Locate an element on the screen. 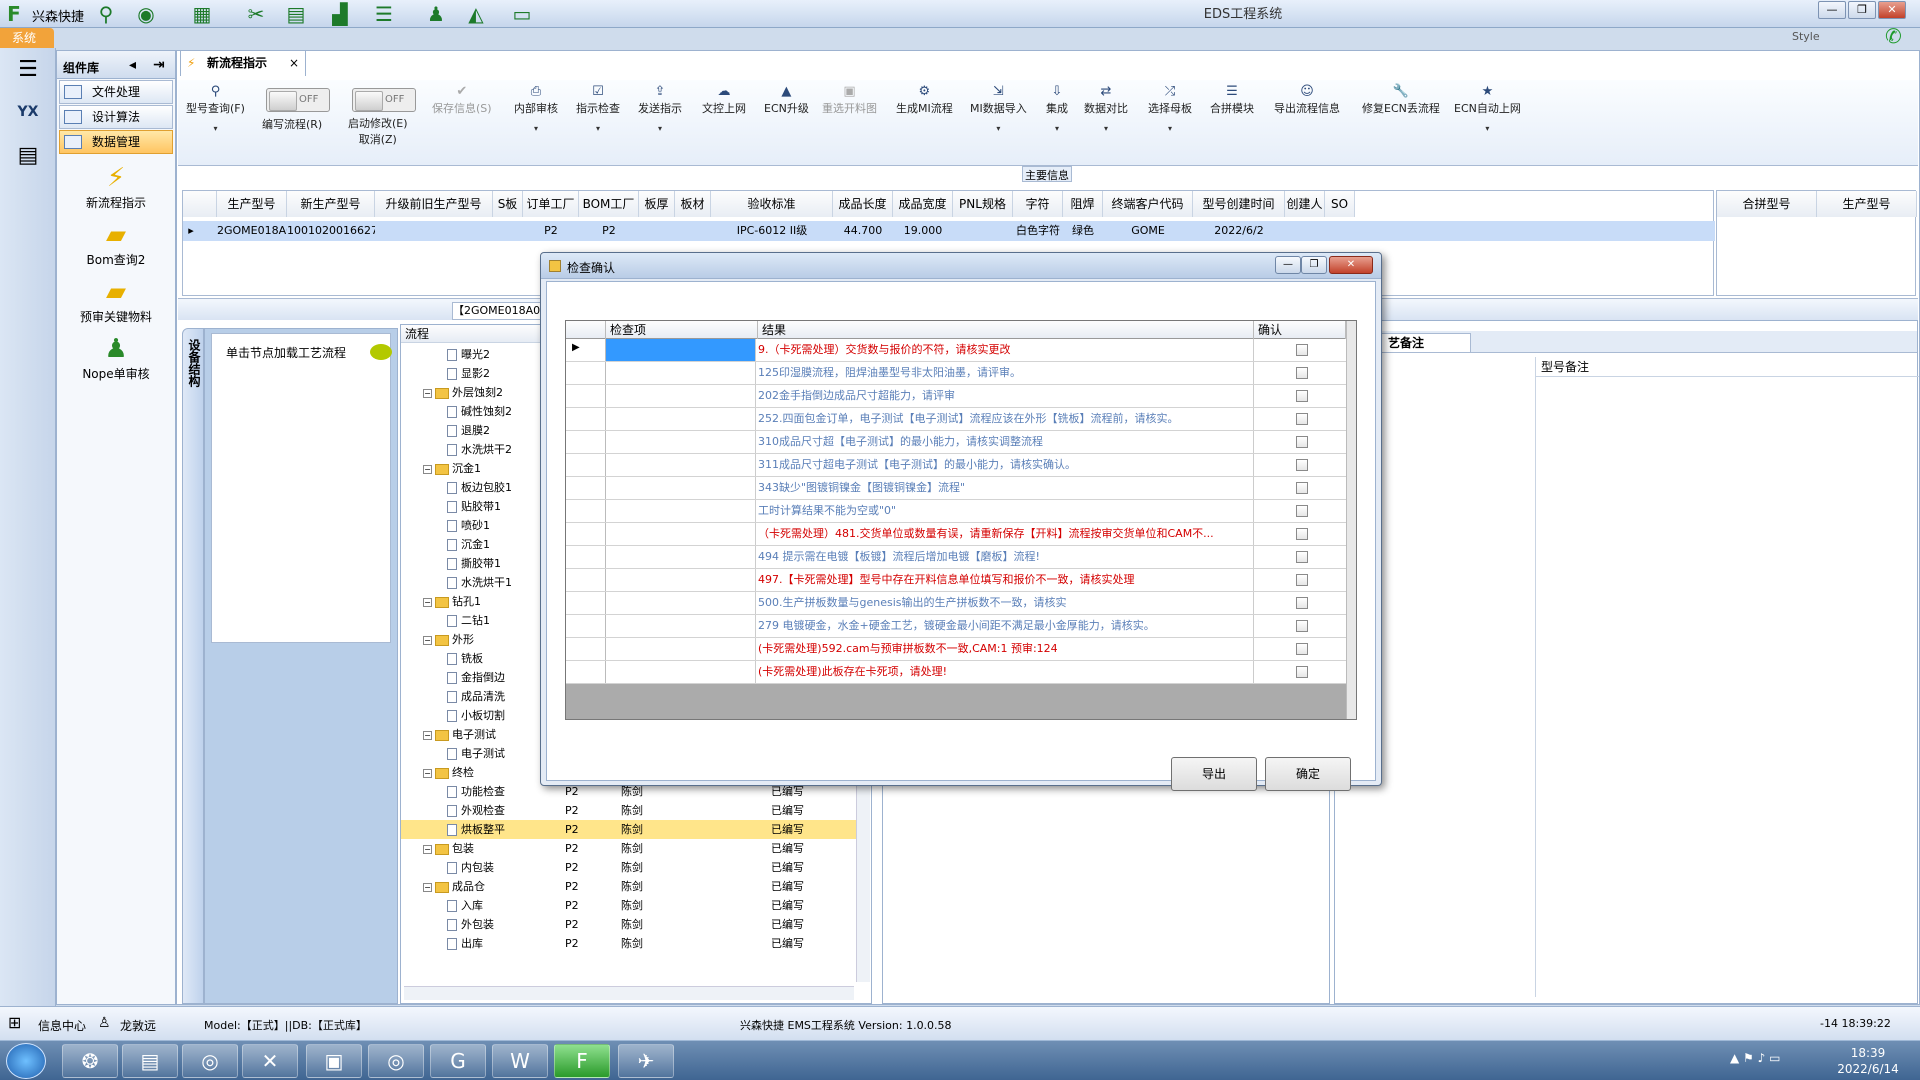  main-col-header: 升级前旧生产型号 is located at coordinates (434, 204).